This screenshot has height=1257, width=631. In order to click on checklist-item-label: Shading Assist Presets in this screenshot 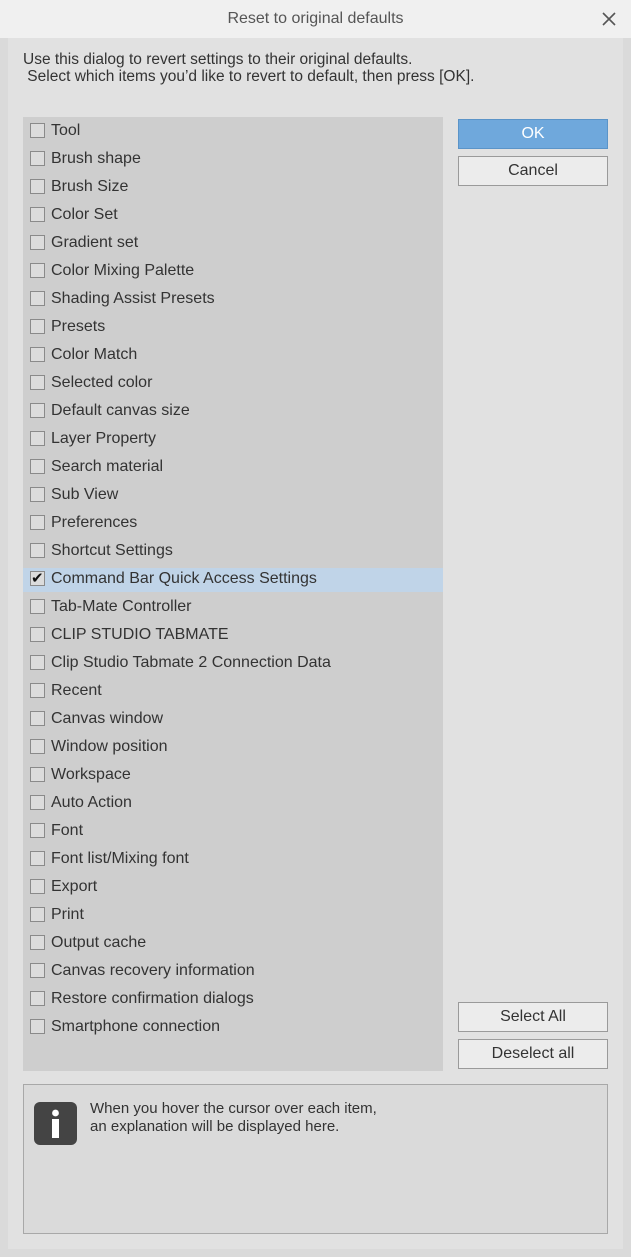, I will do `click(133, 298)`.